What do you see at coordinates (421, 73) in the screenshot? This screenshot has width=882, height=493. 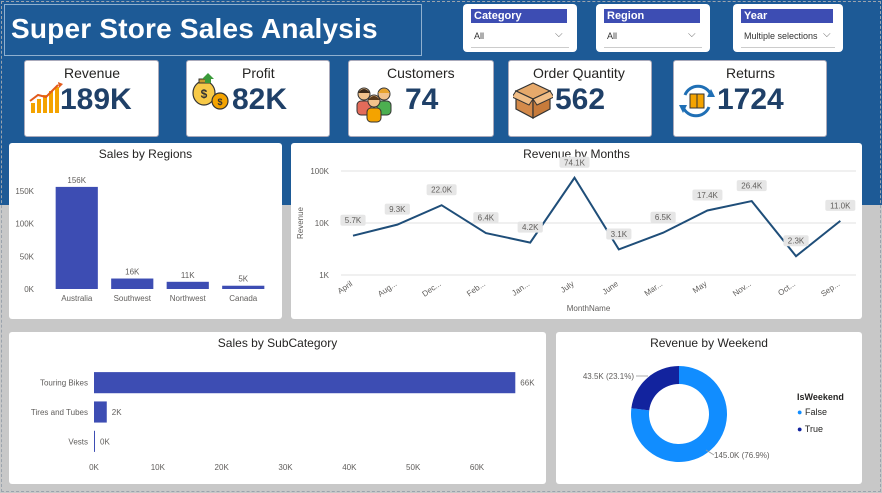 I see `kpi-label: Customers` at bounding box center [421, 73].